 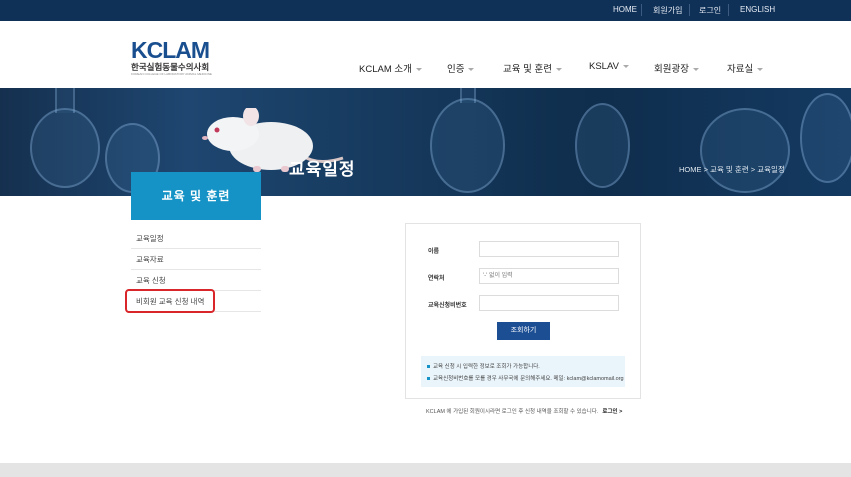 I want to click on nav-label: 인증, so click(x=456, y=69).